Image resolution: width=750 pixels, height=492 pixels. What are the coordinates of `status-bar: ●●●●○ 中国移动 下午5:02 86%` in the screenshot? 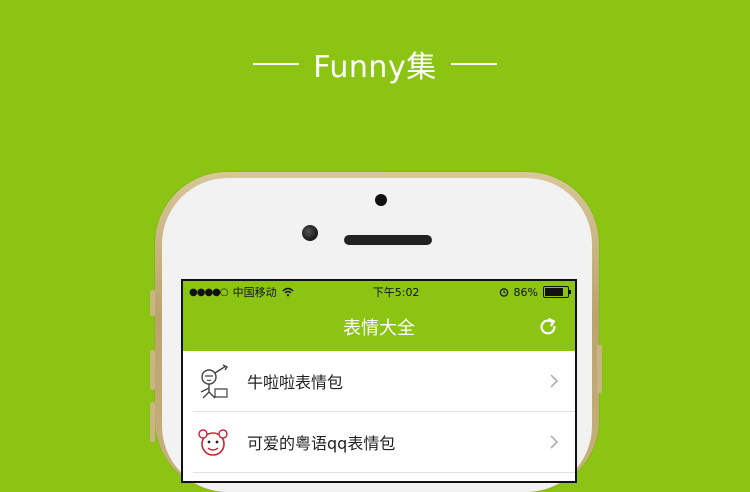 It's located at (379, 292).